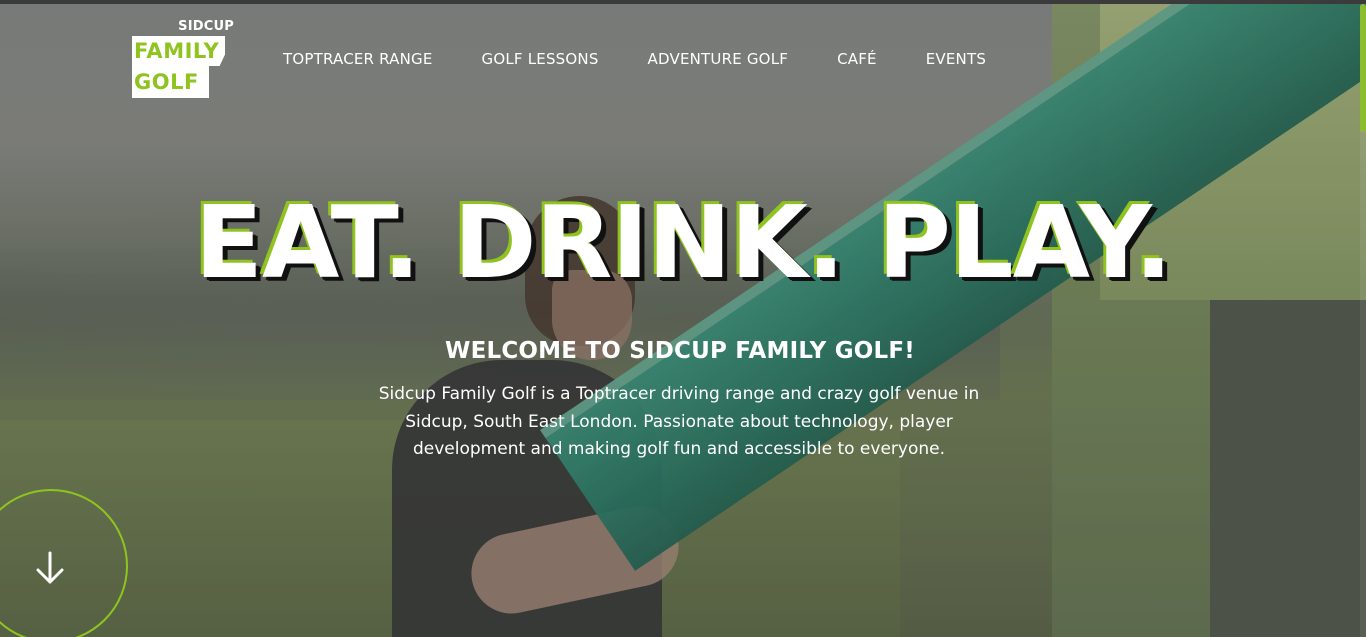  Describe the element at coordinates (358, 59) in the screenshot. I see `nav-item-toptracer-range: TOPTRACER RANGE` at that location.